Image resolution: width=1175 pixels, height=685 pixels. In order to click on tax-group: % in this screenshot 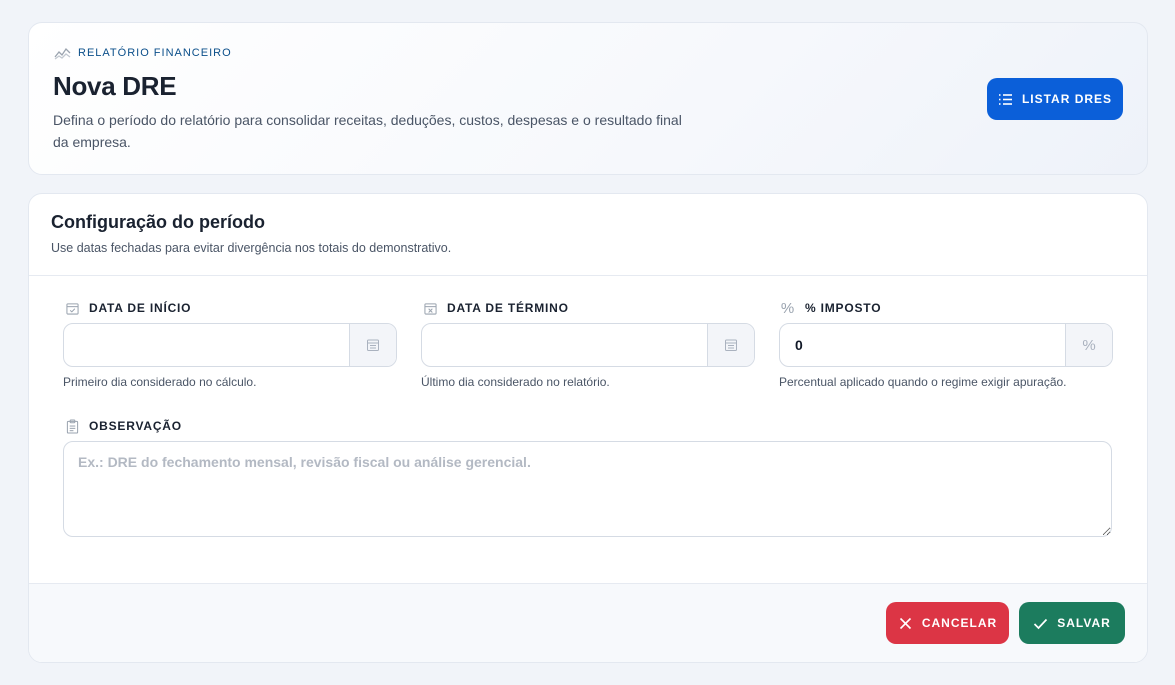, I will do `click(946, 345)`.